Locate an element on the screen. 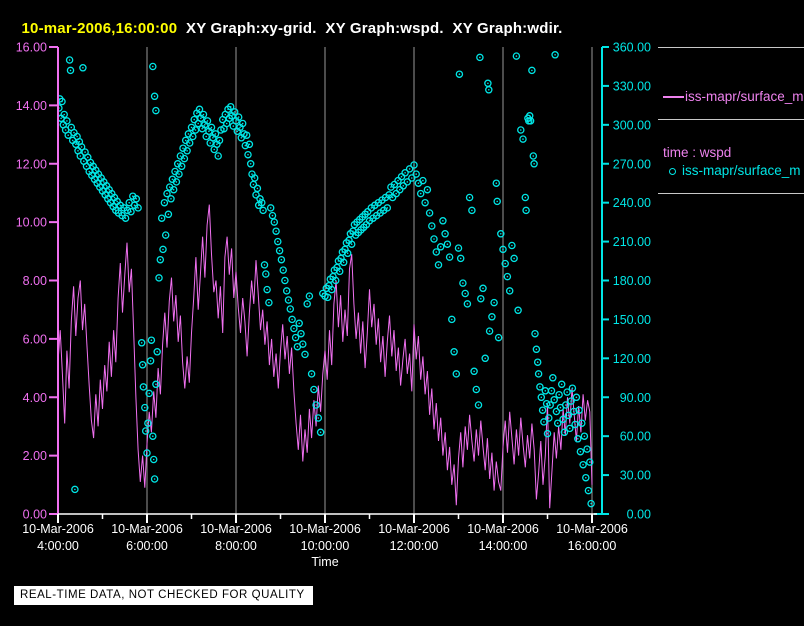  x-tick-time-label: 10:00:00 is located at coordinates (325, 546).